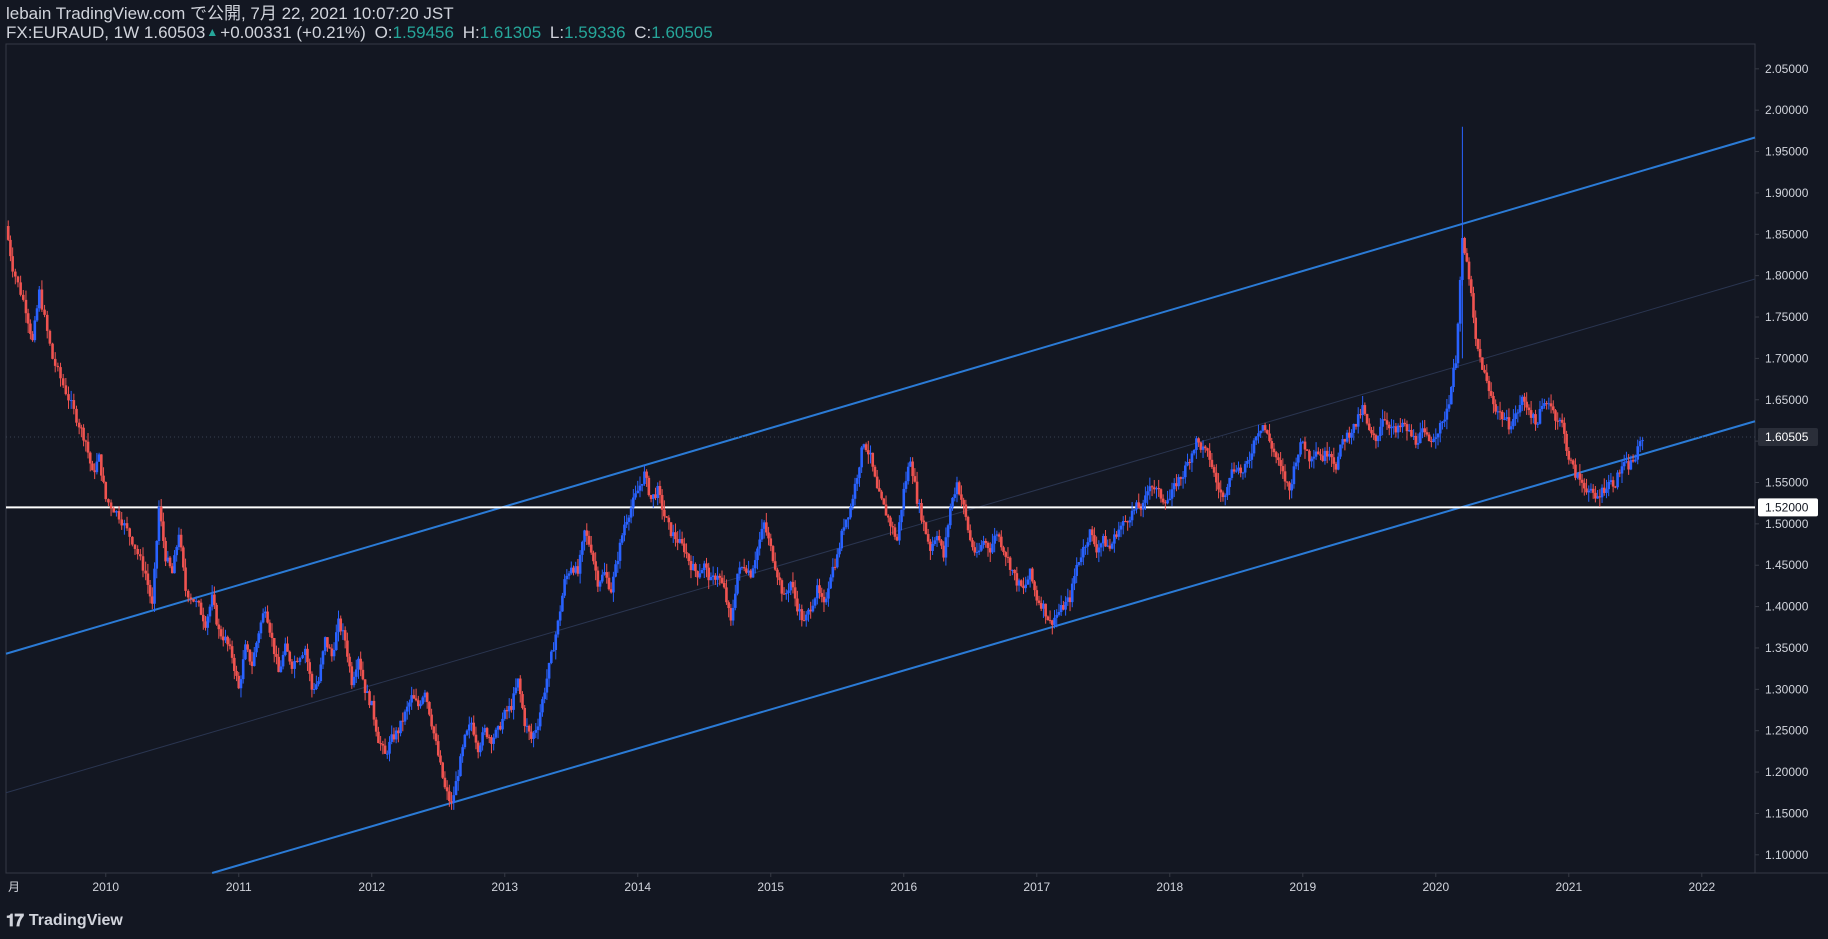 This screenshot has height=939, width=1828. Describe the element at coordinates (72, 32) in the screenshot. I see `symbol-label: FX:EURAUD, 1W` at that location.